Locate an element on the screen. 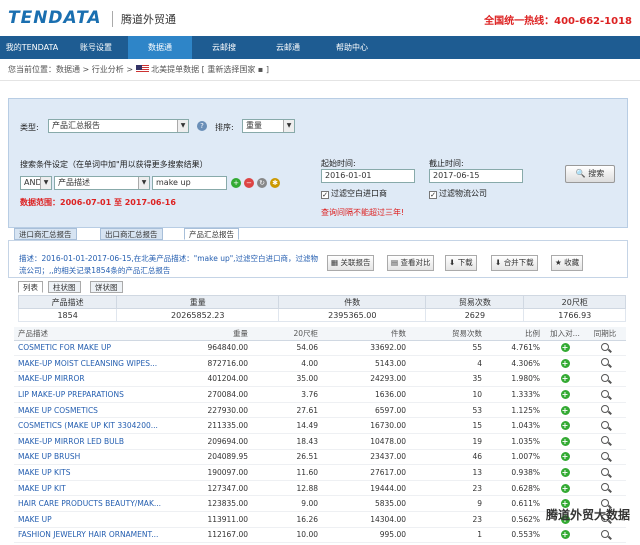 The image size is (640, 545). compare-button: ▤ 查看对比 is located at coordinates (411, 263).